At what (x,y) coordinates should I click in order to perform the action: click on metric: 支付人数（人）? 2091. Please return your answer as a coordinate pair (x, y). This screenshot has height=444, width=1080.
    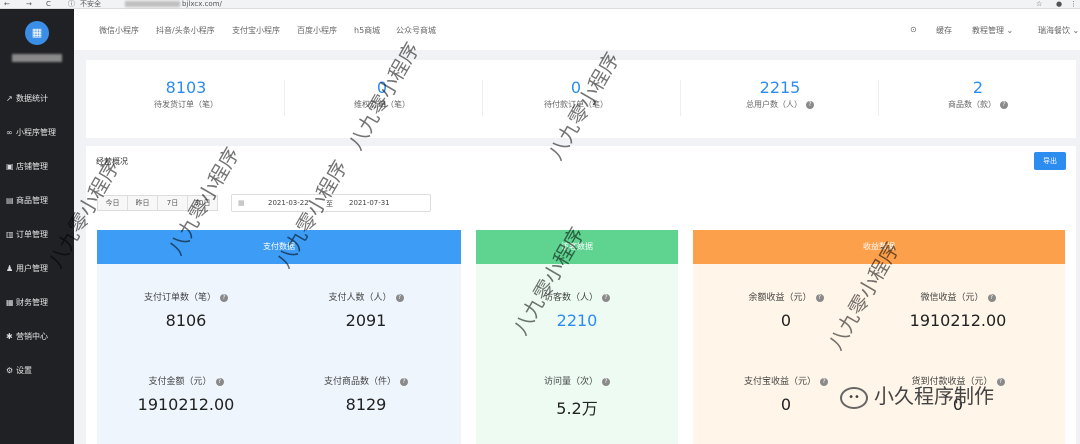
    Looking at the image, I should click on (366, 310).